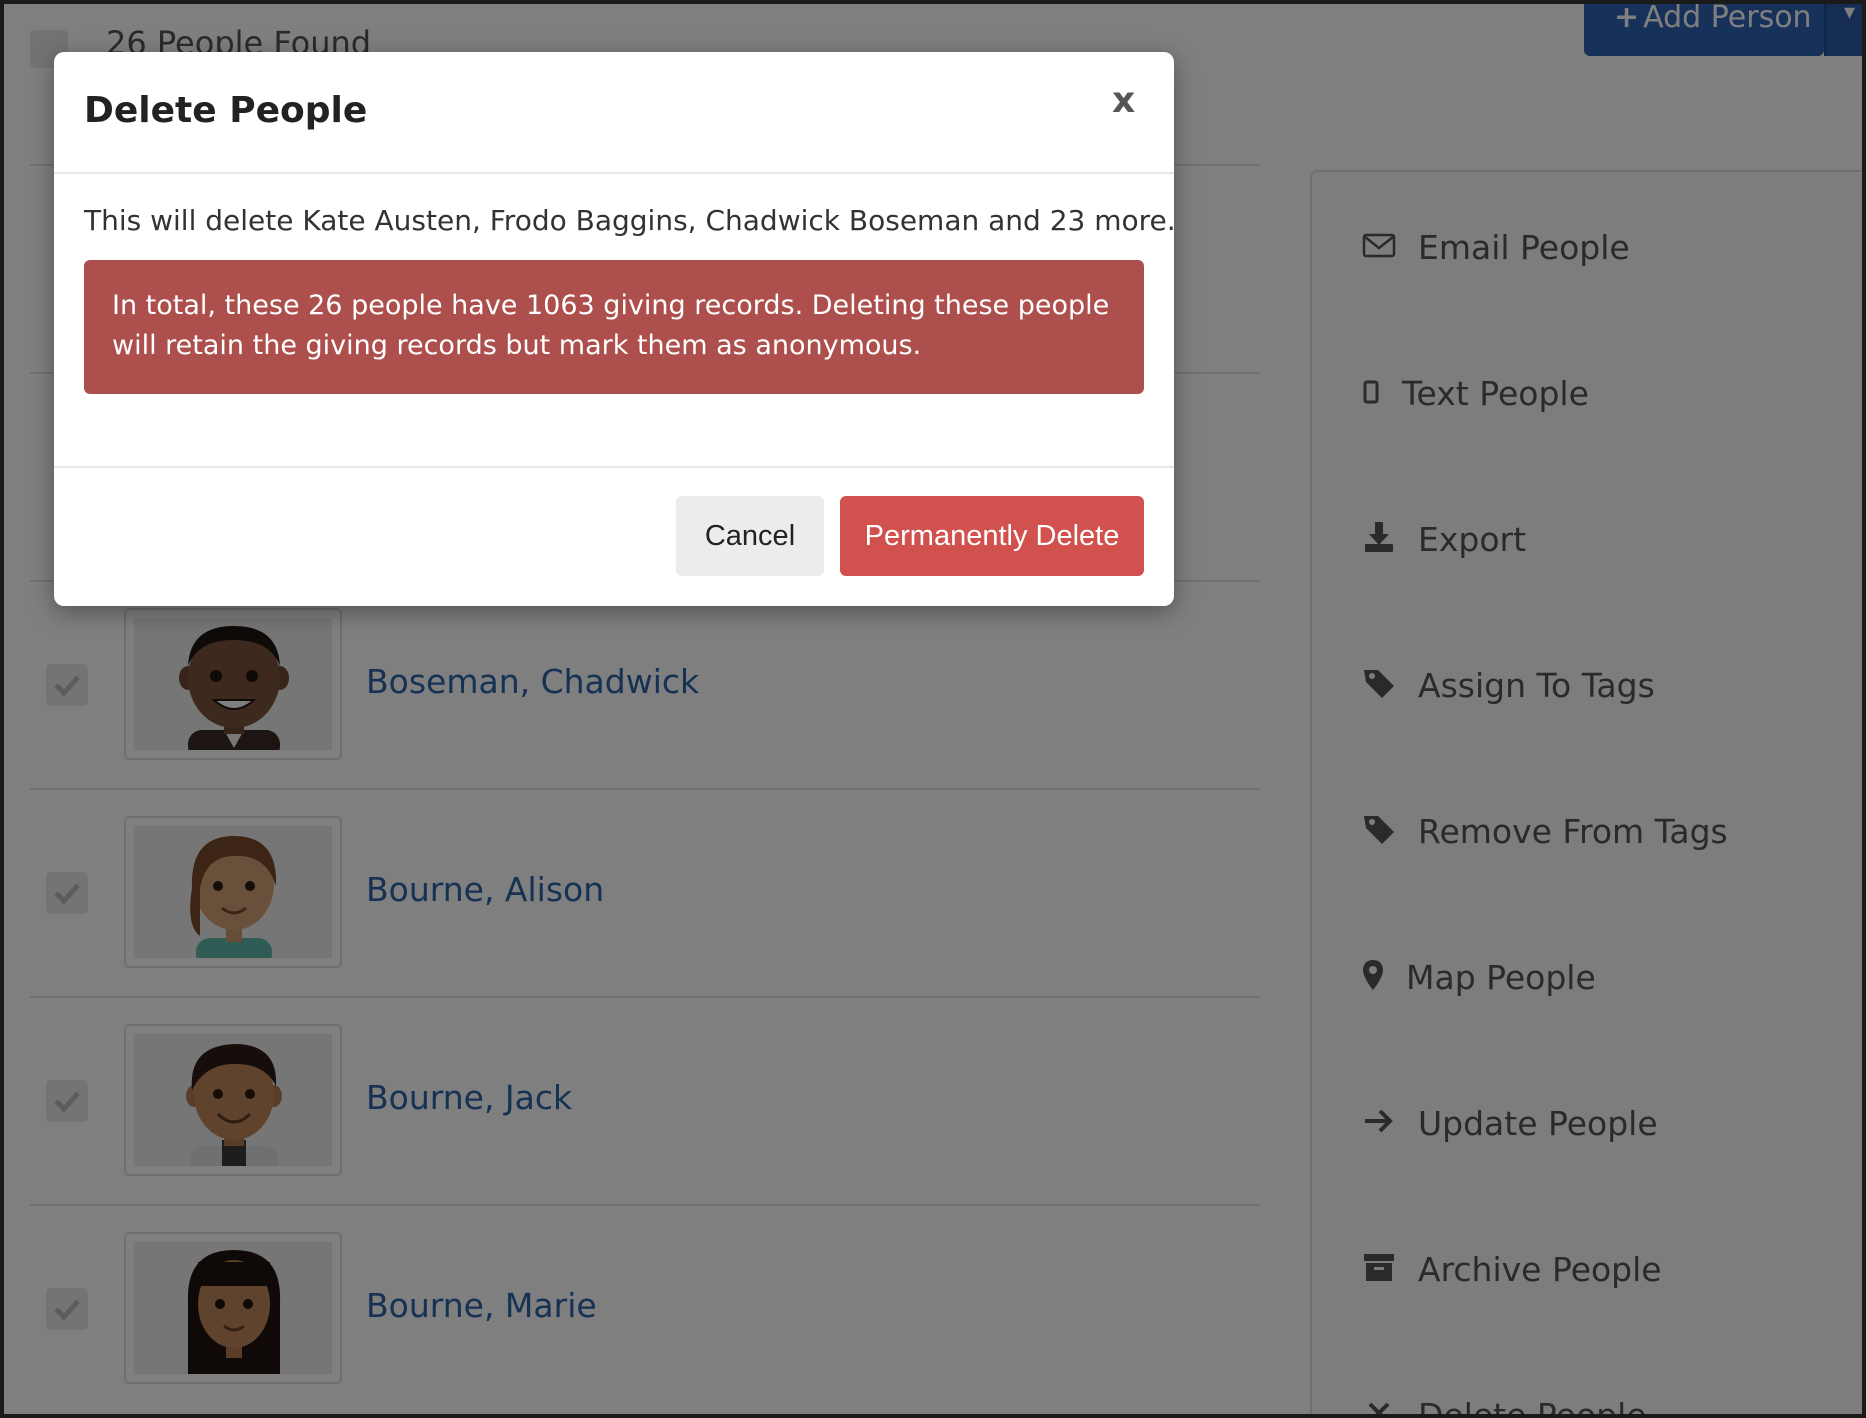  Describe the element at coordinates (1123, 100) in the screenshot. I see `close-icon: x` at that location.